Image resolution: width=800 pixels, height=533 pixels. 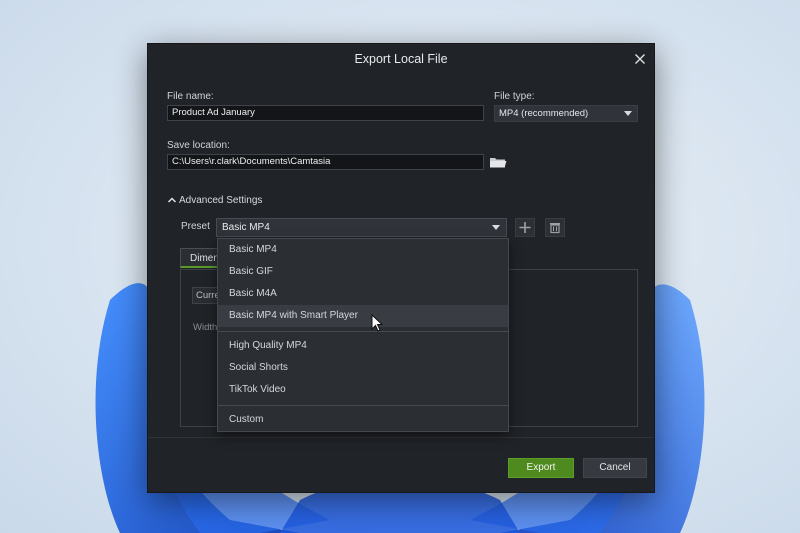 What do you see at coordinates (541, 468) in the screenshot?
I see `export-button: Export` at bounding box center [541, 468].